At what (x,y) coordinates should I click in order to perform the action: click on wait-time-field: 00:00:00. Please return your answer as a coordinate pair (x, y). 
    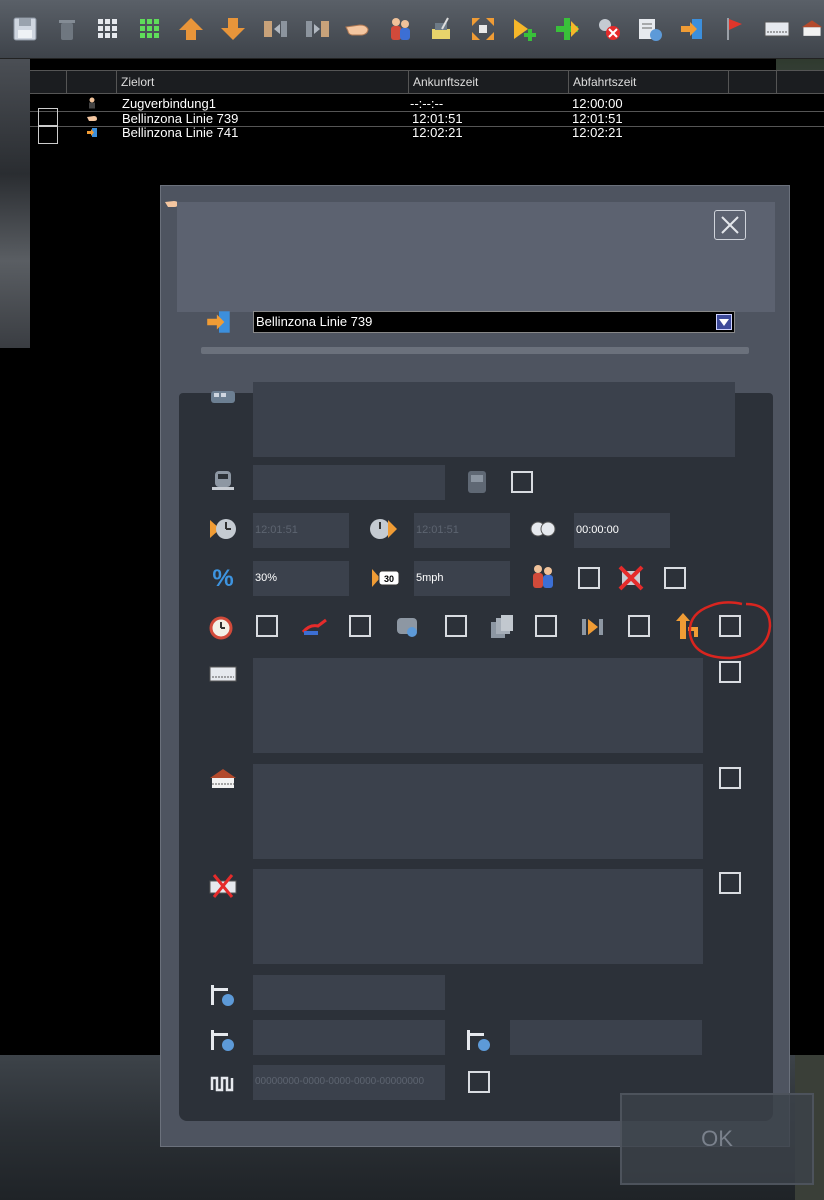
    Looking at the image, I should click on (622, 530).